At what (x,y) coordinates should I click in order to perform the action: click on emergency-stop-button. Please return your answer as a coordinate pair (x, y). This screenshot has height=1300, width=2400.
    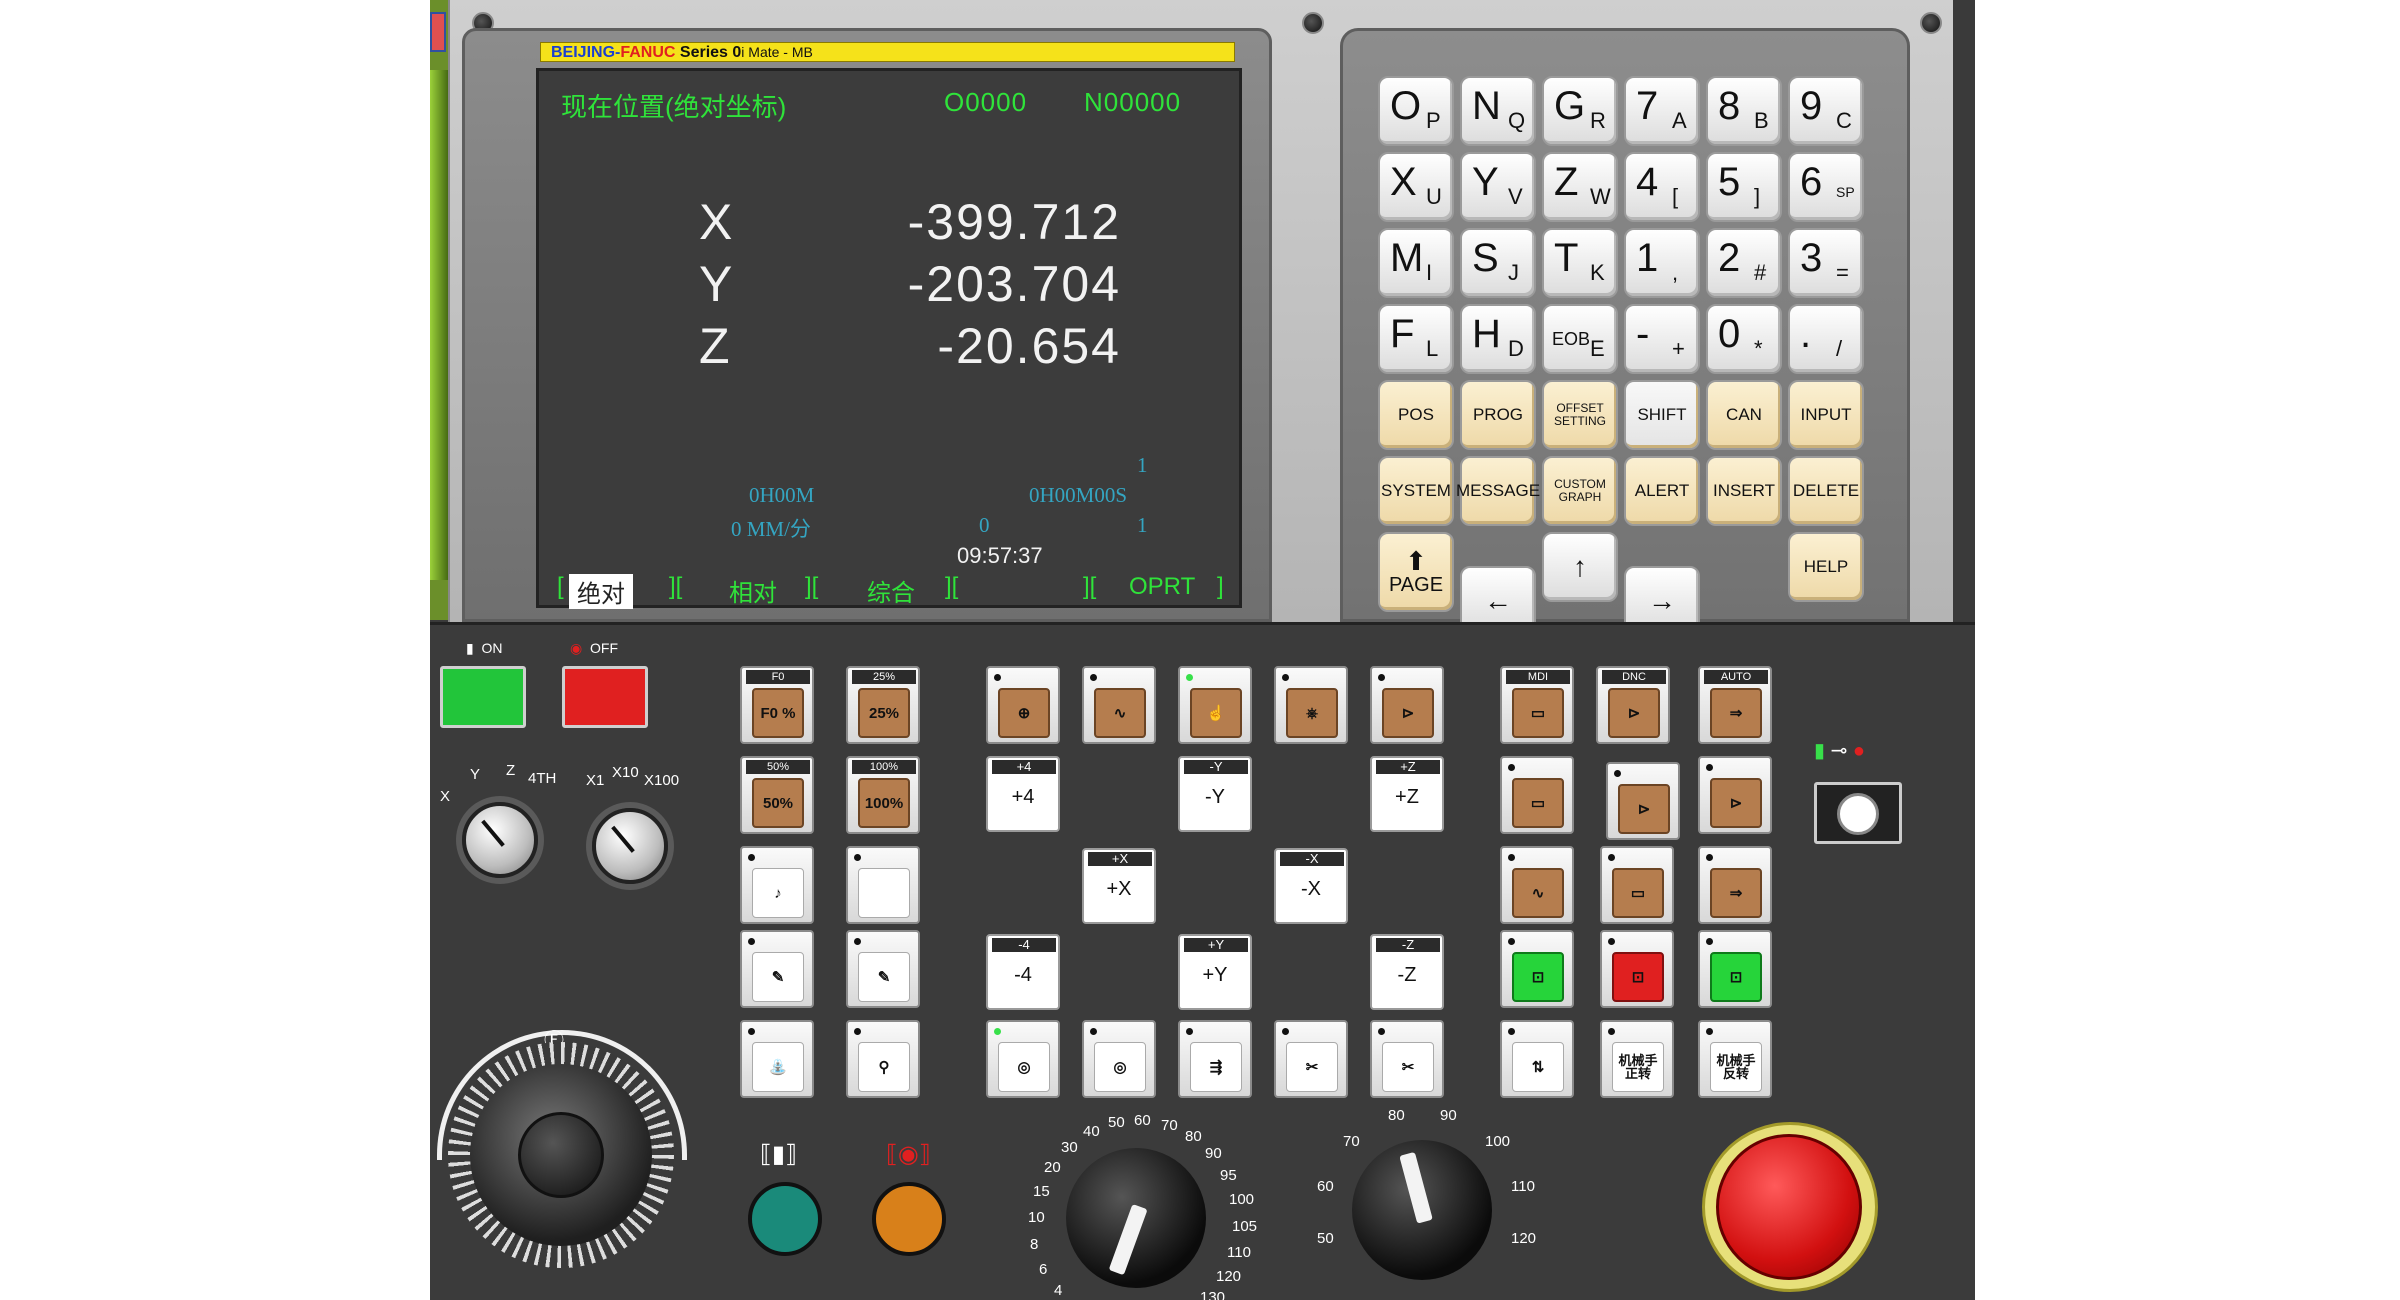
    Looking at the image, I should click on (1789, 1207).